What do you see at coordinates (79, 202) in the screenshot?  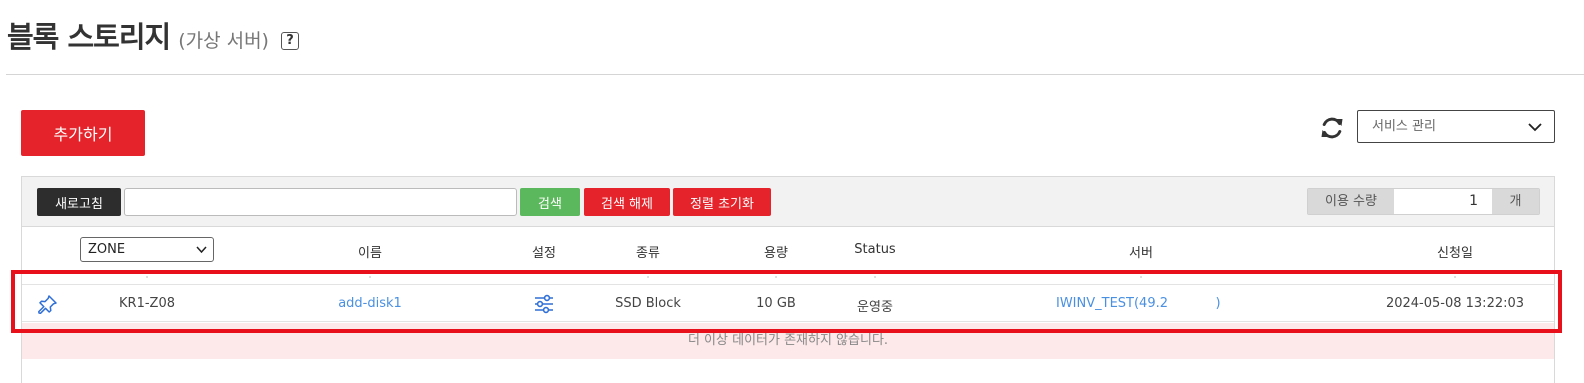 I see `refresh-button: 새로고침` at bounding box center [79, 202].